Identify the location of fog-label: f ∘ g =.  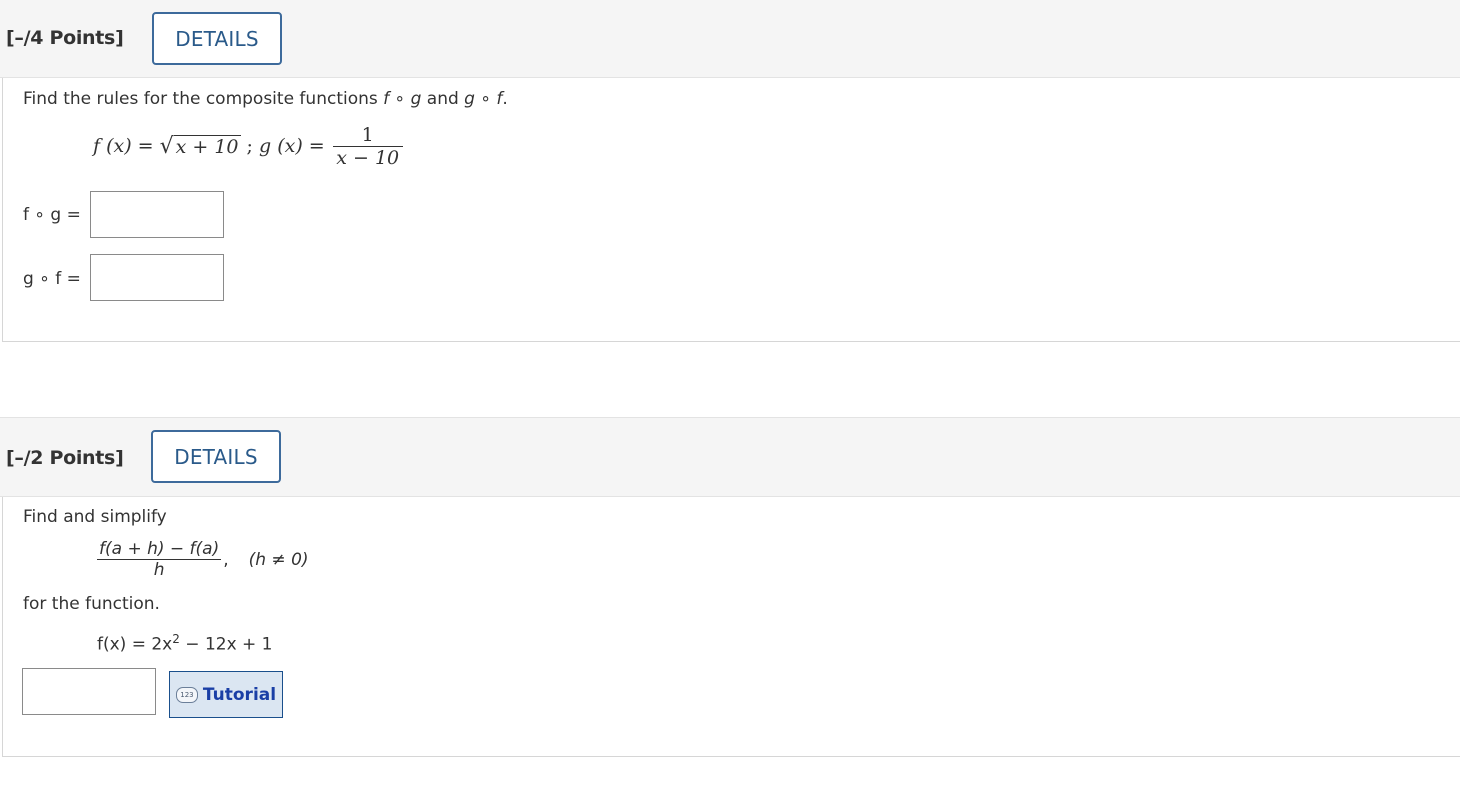
(52, 215).